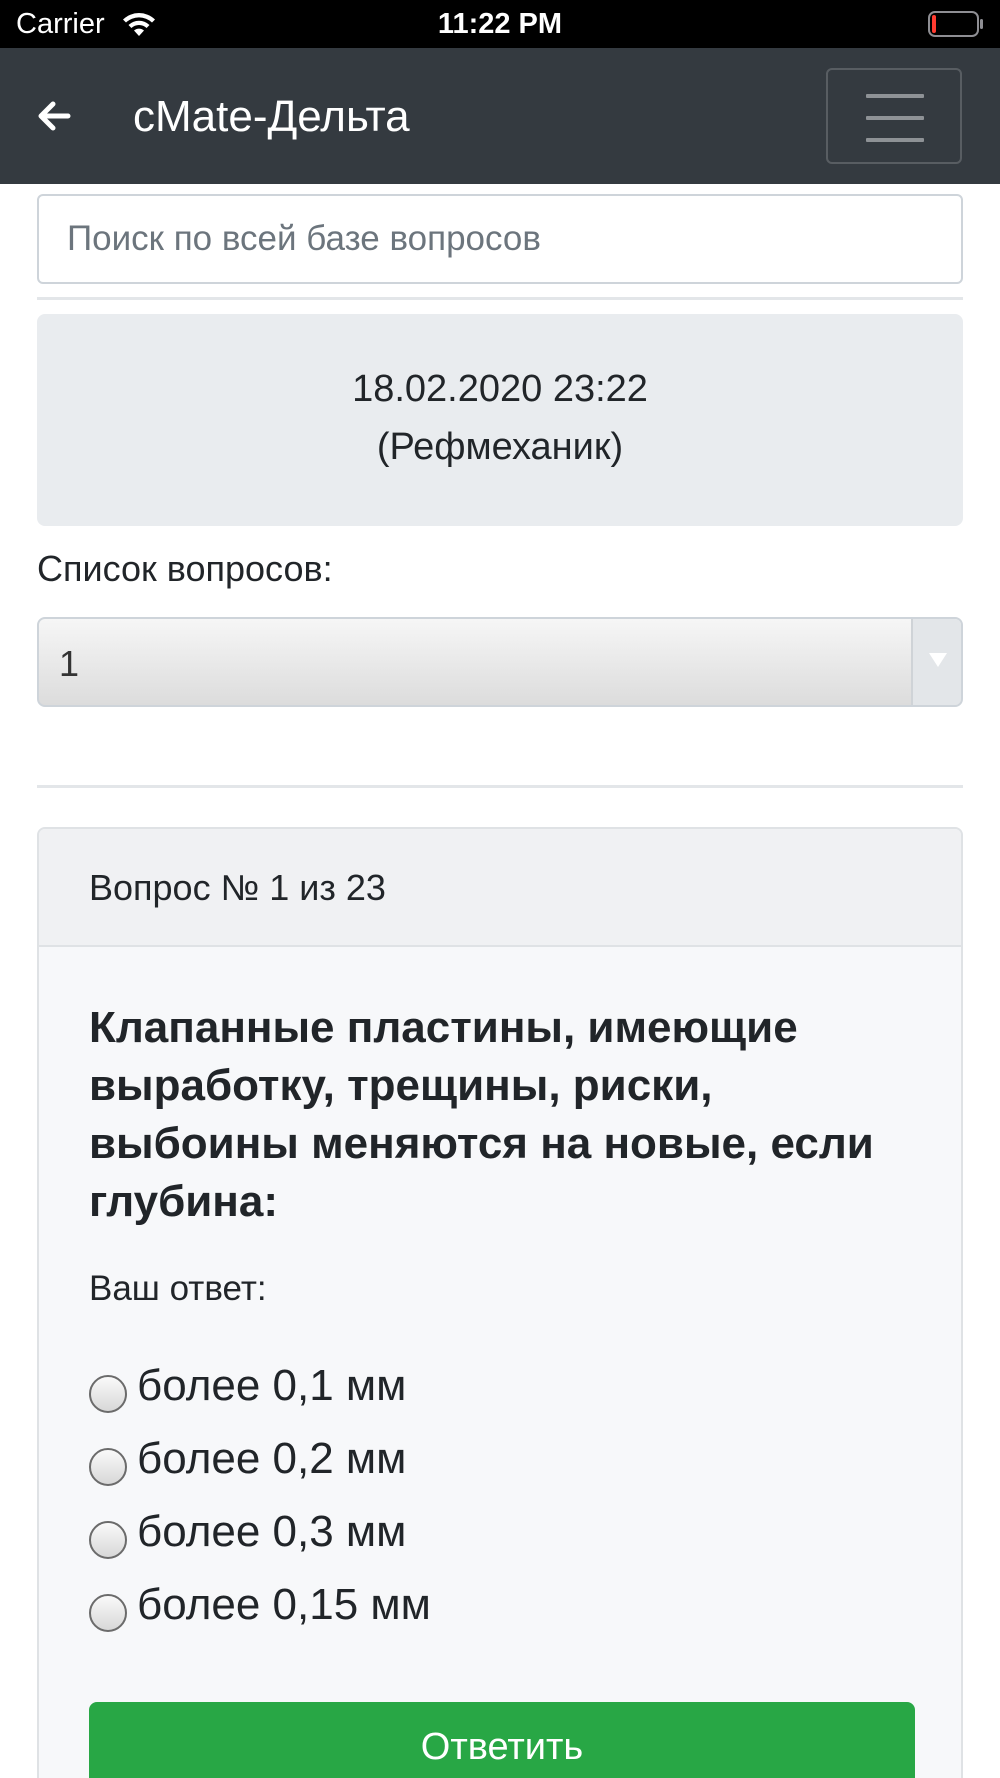  Describe the element at coordinates (272, 1458) in the screenshot. I see `answer-option-label: более 0,2 мм` at that location.